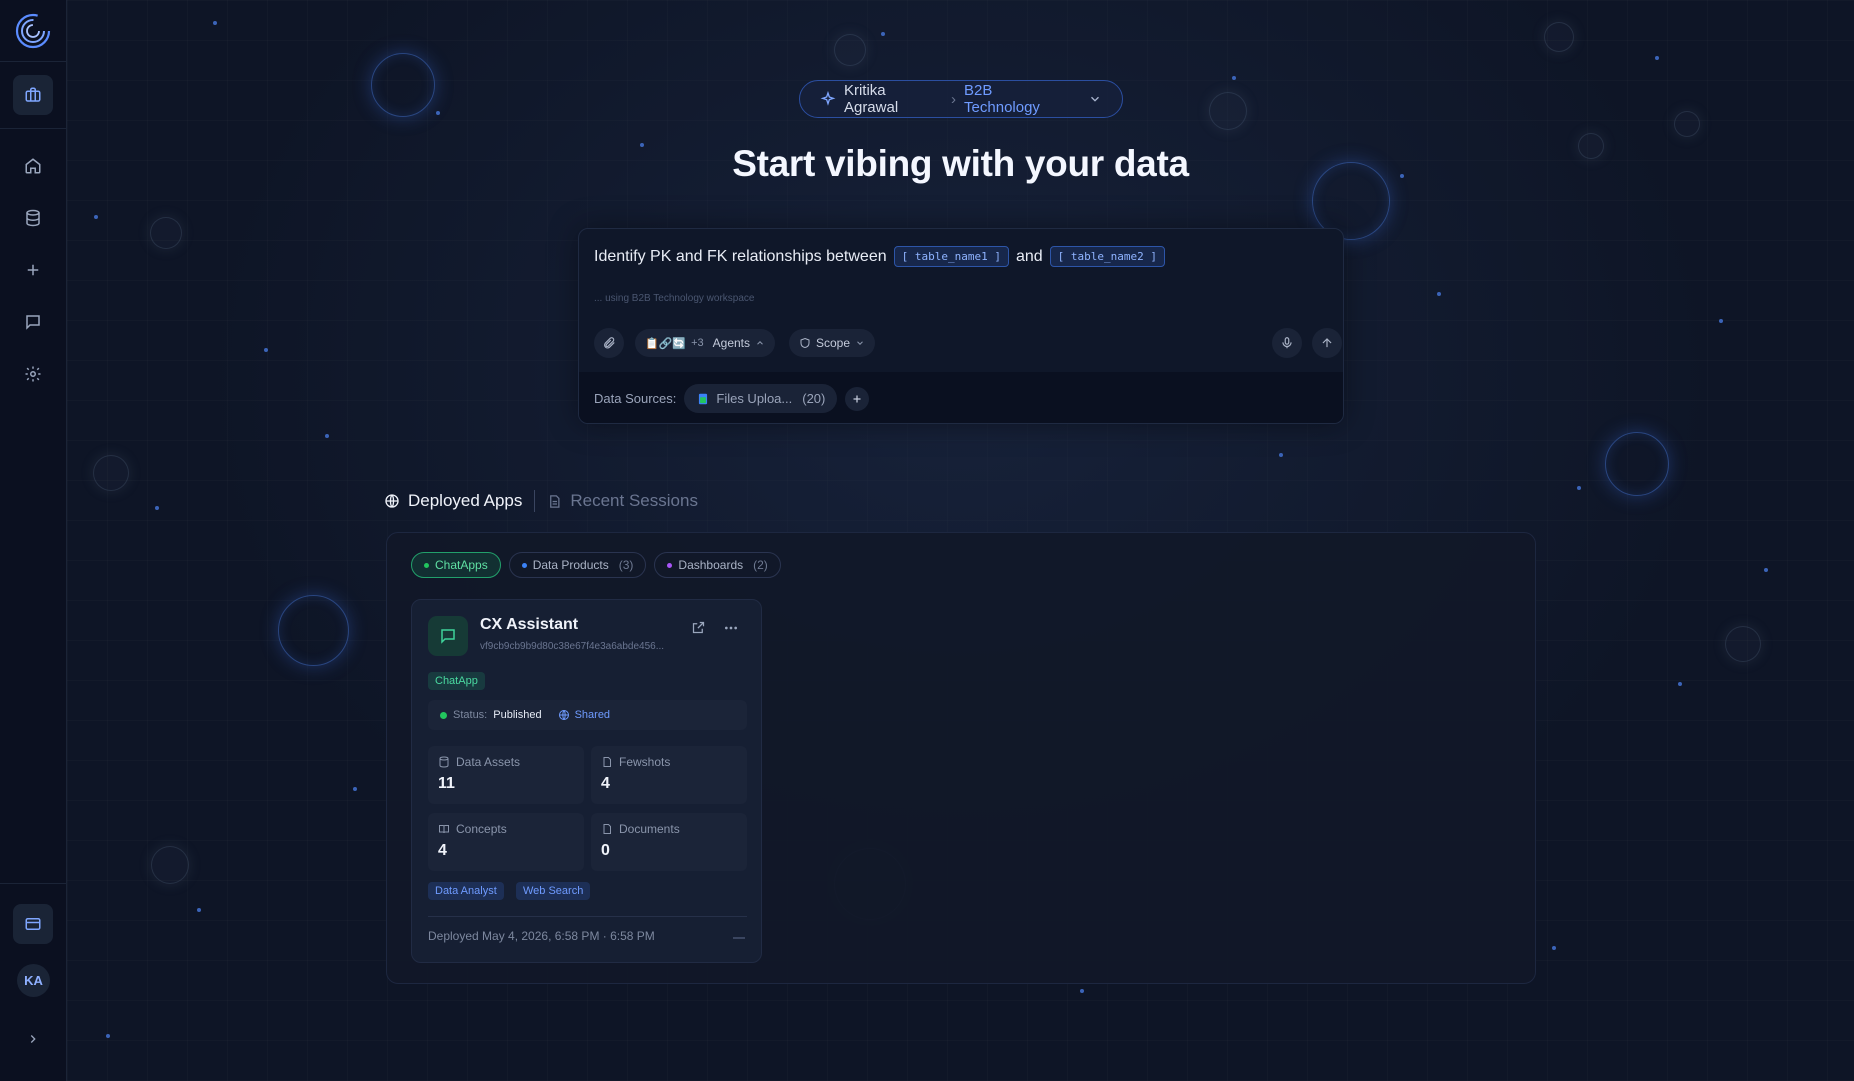 The image size is (1854, 1081). I want to click on chat-icon, so click(33, 322).